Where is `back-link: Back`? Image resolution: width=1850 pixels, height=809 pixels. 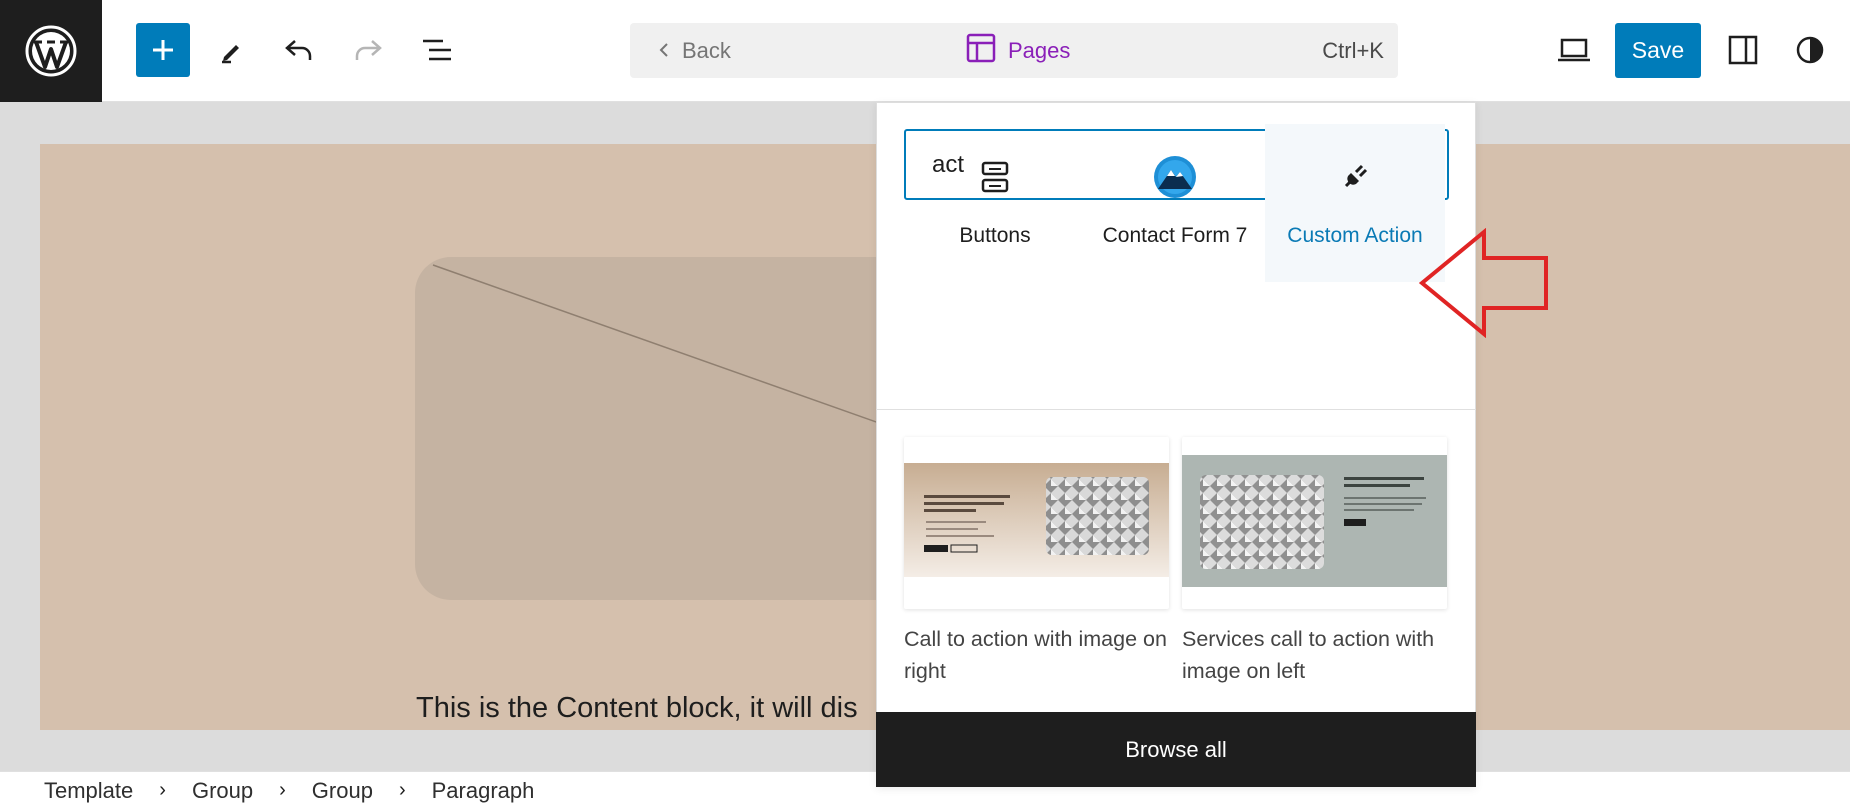 back-link: Back is located at coordinates (694, 50).